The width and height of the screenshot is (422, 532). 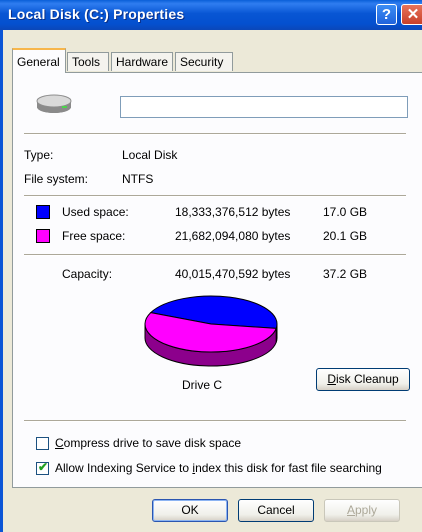 What do you see at coordinates (276, 510) in the screenshot?
I see `cancel-button: Cancel` at bounding box center [276, 510].